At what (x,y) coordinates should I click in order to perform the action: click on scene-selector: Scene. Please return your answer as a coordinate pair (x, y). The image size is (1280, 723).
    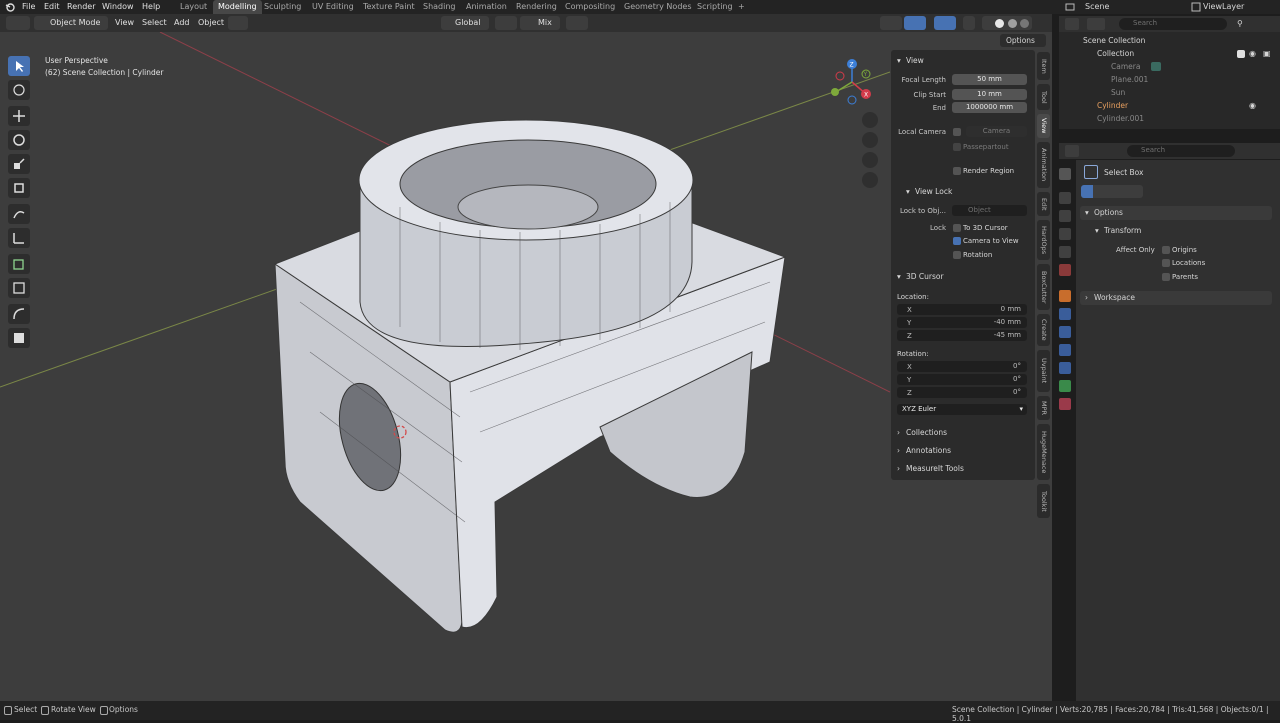
    Looking at the image, I should click on (1097, 6).